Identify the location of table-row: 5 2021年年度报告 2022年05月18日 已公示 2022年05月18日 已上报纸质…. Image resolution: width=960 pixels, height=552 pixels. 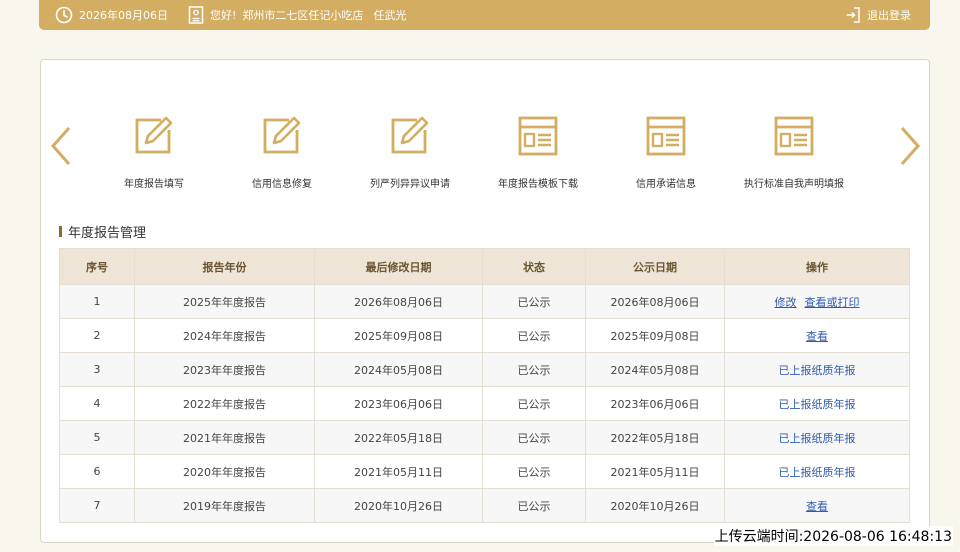
(484, 437).